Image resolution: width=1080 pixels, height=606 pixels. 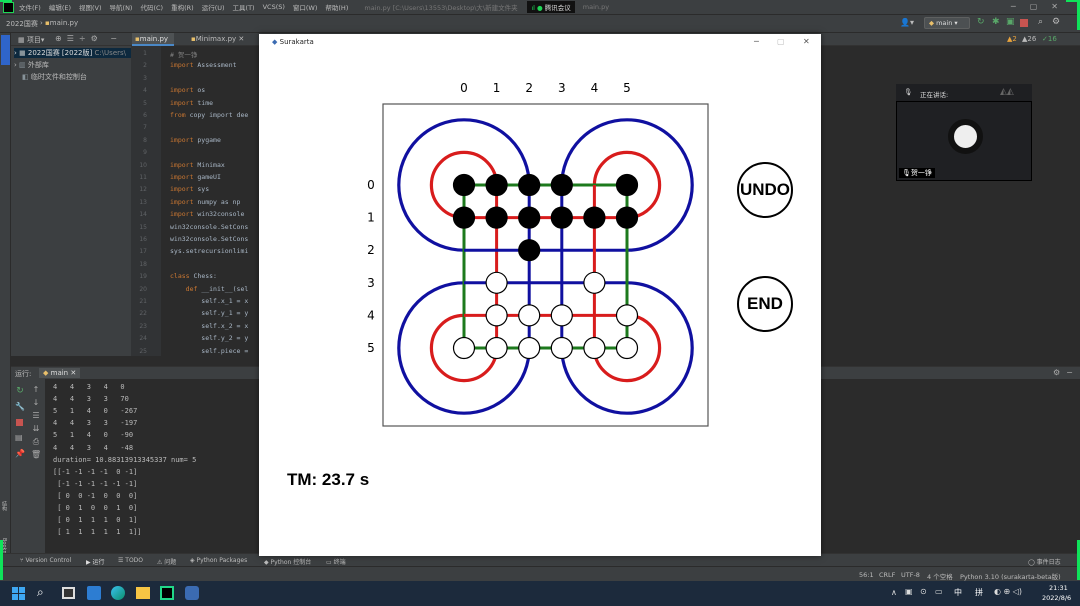 What do you see at coordinates (964, 141) in the screenshot?
I see `speaker-video: 🎙贺一铮` at bounding box center [964, 141].